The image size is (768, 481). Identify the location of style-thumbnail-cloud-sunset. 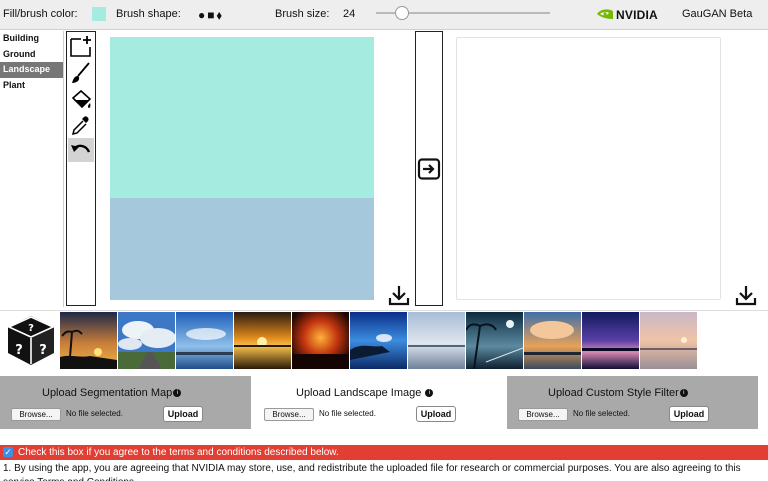
(552, 340).